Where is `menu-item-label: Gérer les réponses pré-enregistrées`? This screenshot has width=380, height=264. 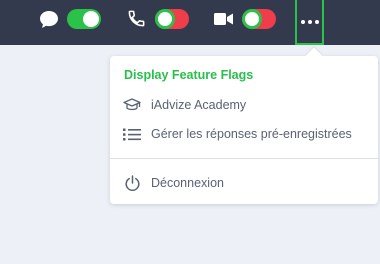 menu-item-label: Gérer les réponses pré-enregistrées is located at coordinates (251, 134).